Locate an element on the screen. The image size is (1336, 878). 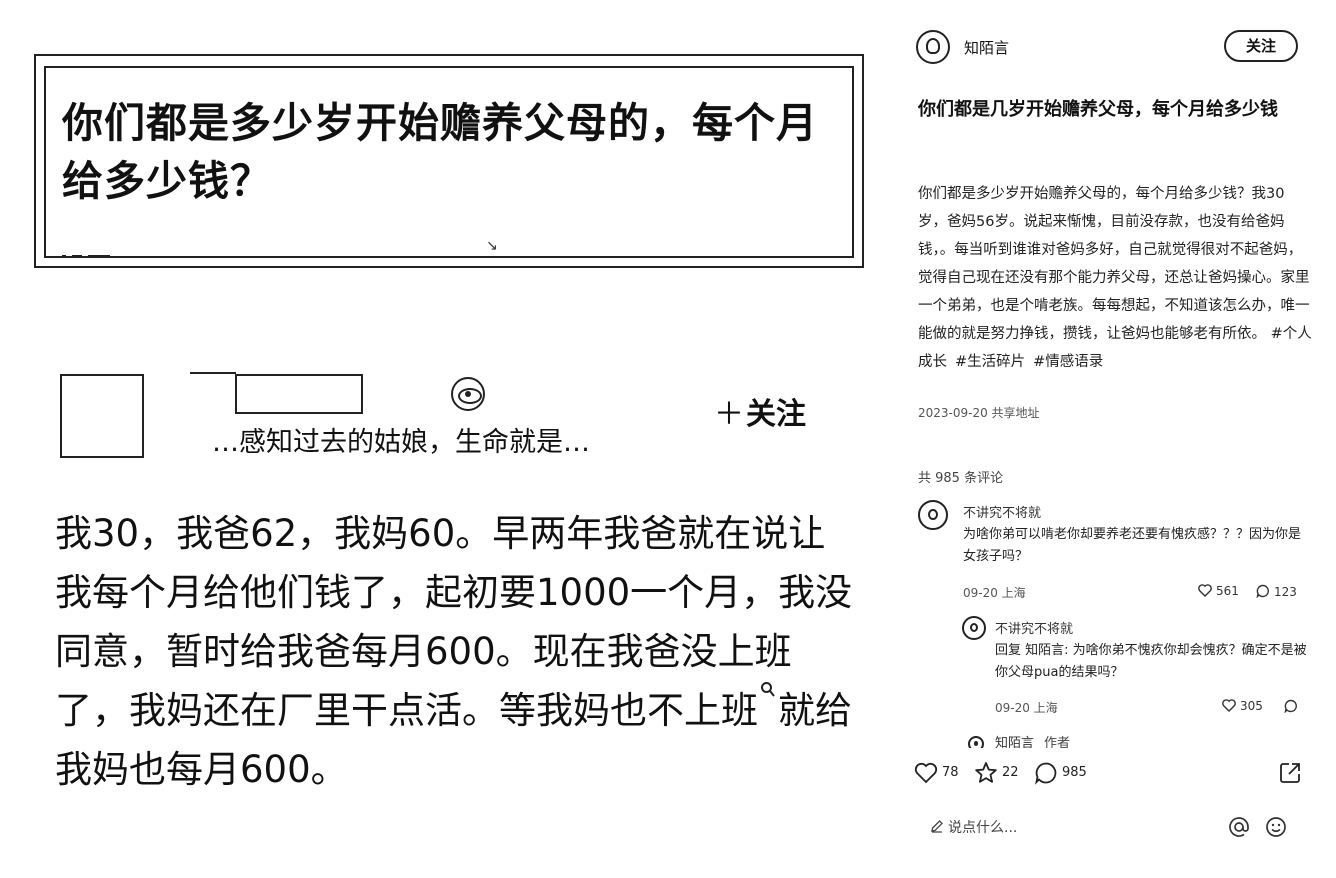
like-button: 78 is located at coordinates (936, 773).